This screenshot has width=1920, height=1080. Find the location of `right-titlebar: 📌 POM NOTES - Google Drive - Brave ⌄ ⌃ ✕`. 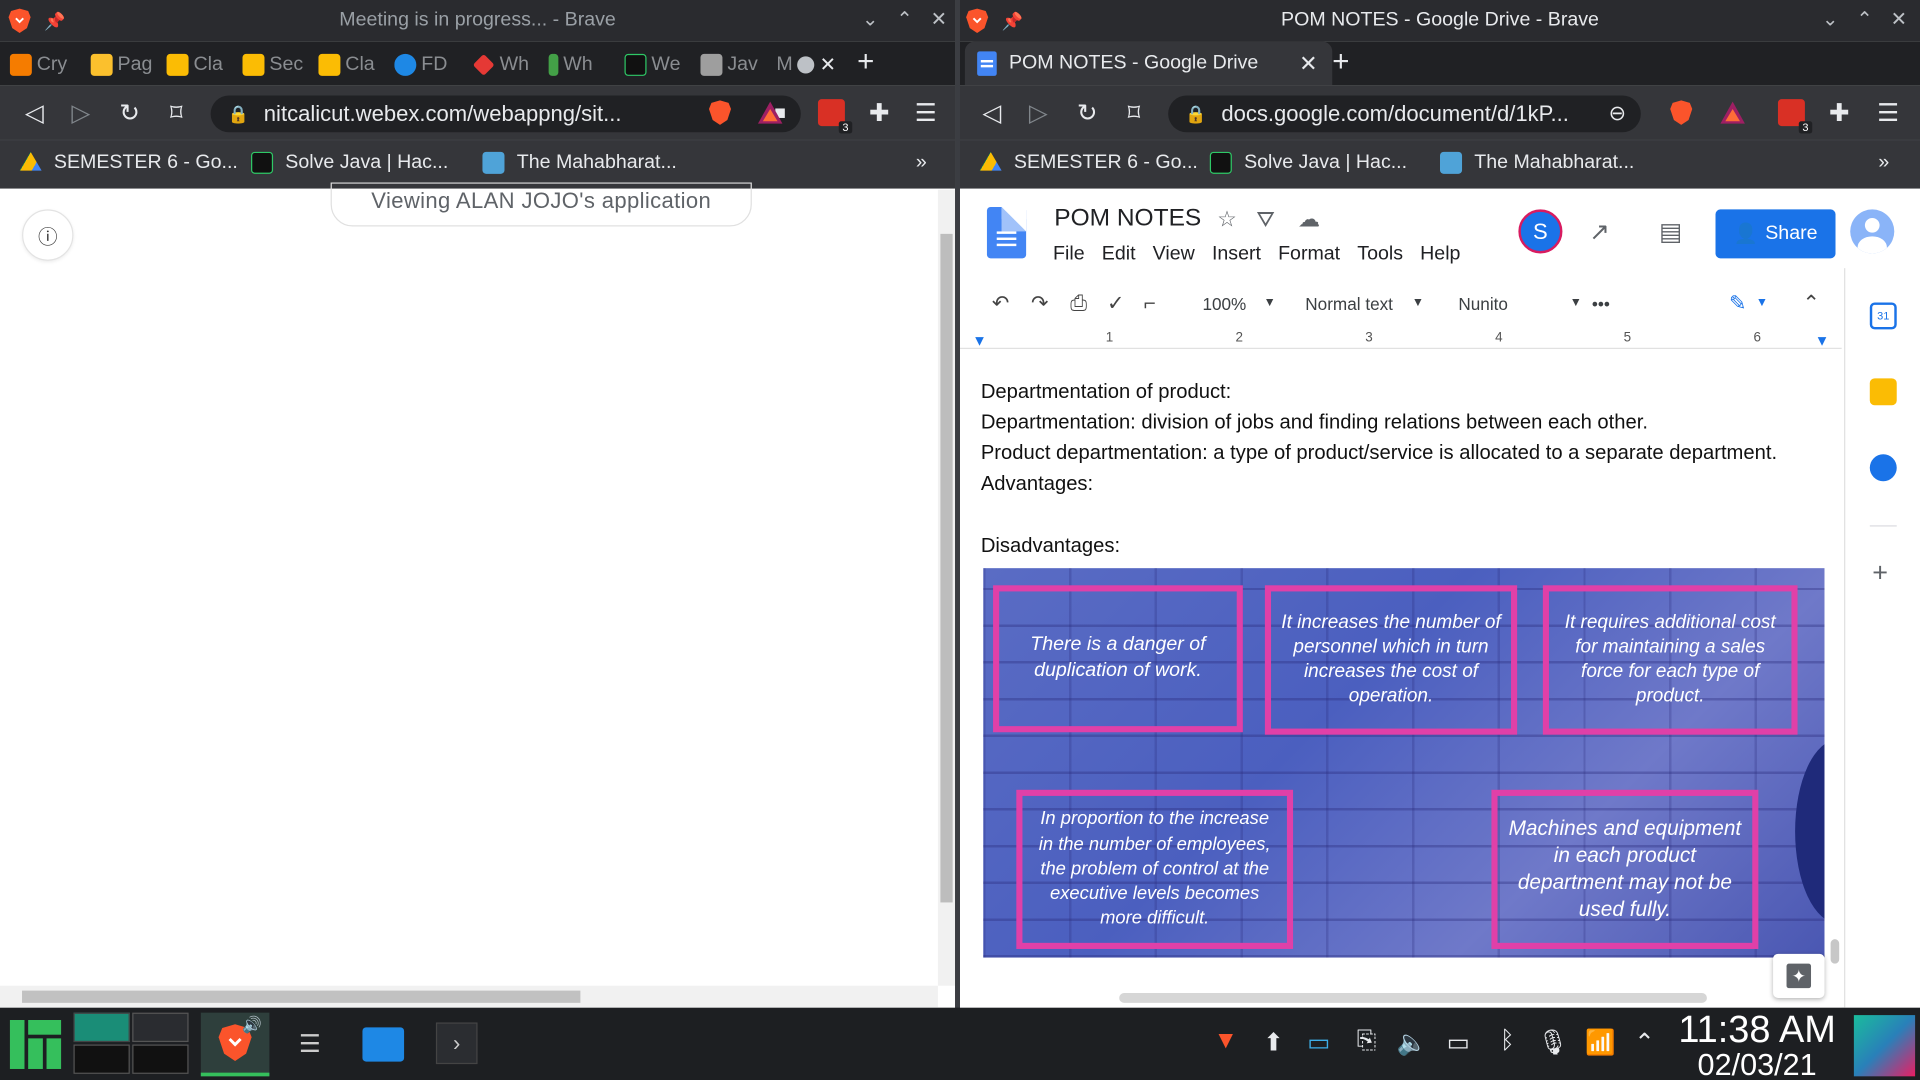

right-titlebar: 📌 POM NOTES - Google Drive - Brave ⌄ ⌃ ✕ is located at coordinates (1440, 21).